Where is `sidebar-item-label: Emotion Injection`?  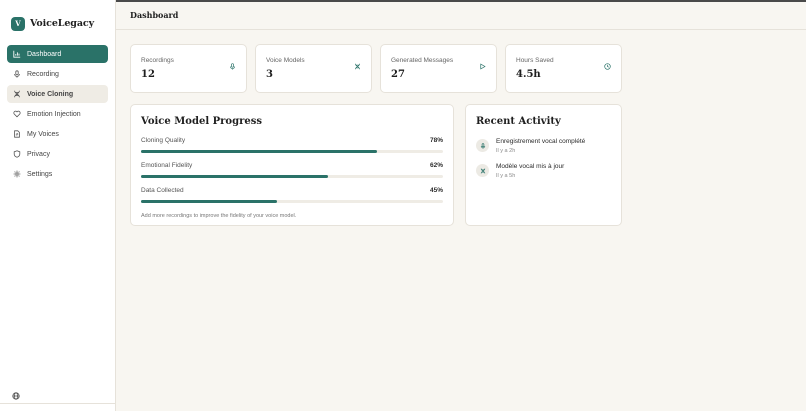 sidebar-item-label: Emotion Injection is located at coordinates (54, 114).